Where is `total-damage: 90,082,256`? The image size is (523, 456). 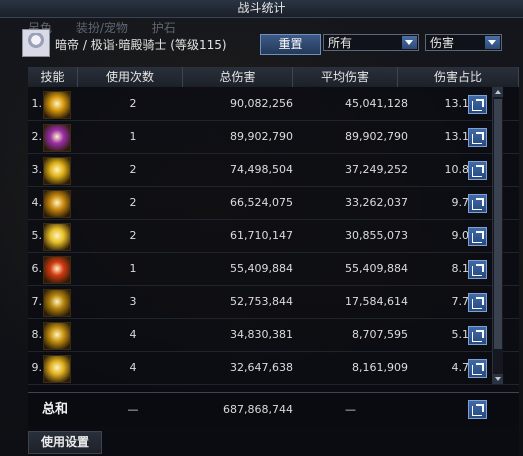 total-damage: 90,082,256 is located at coordinates (261, 103).